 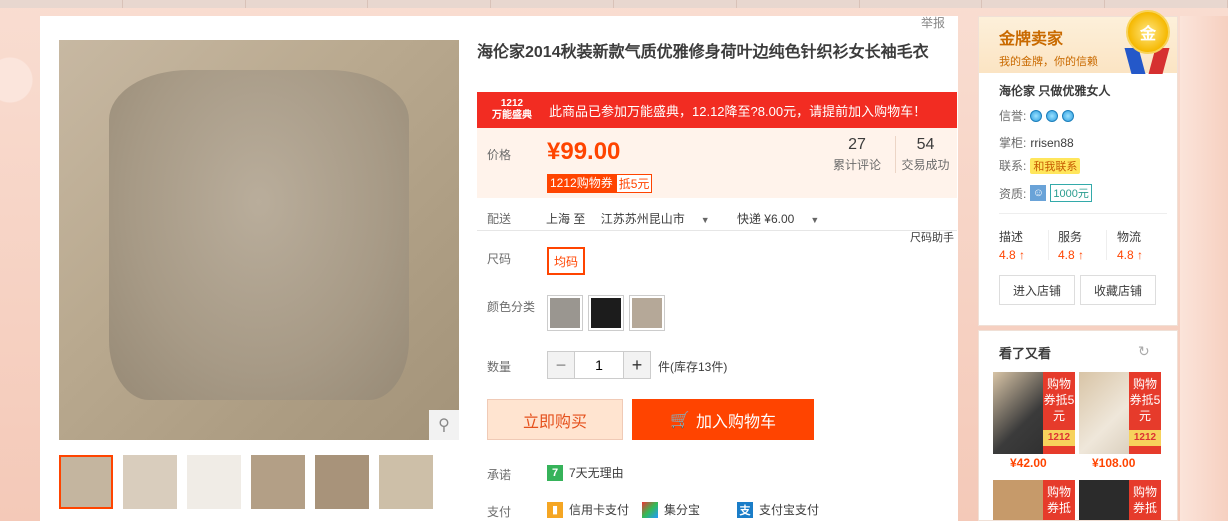 I want to click on qualification-row: 资质: ☺ 1000元, so click(x=1045, y=193).